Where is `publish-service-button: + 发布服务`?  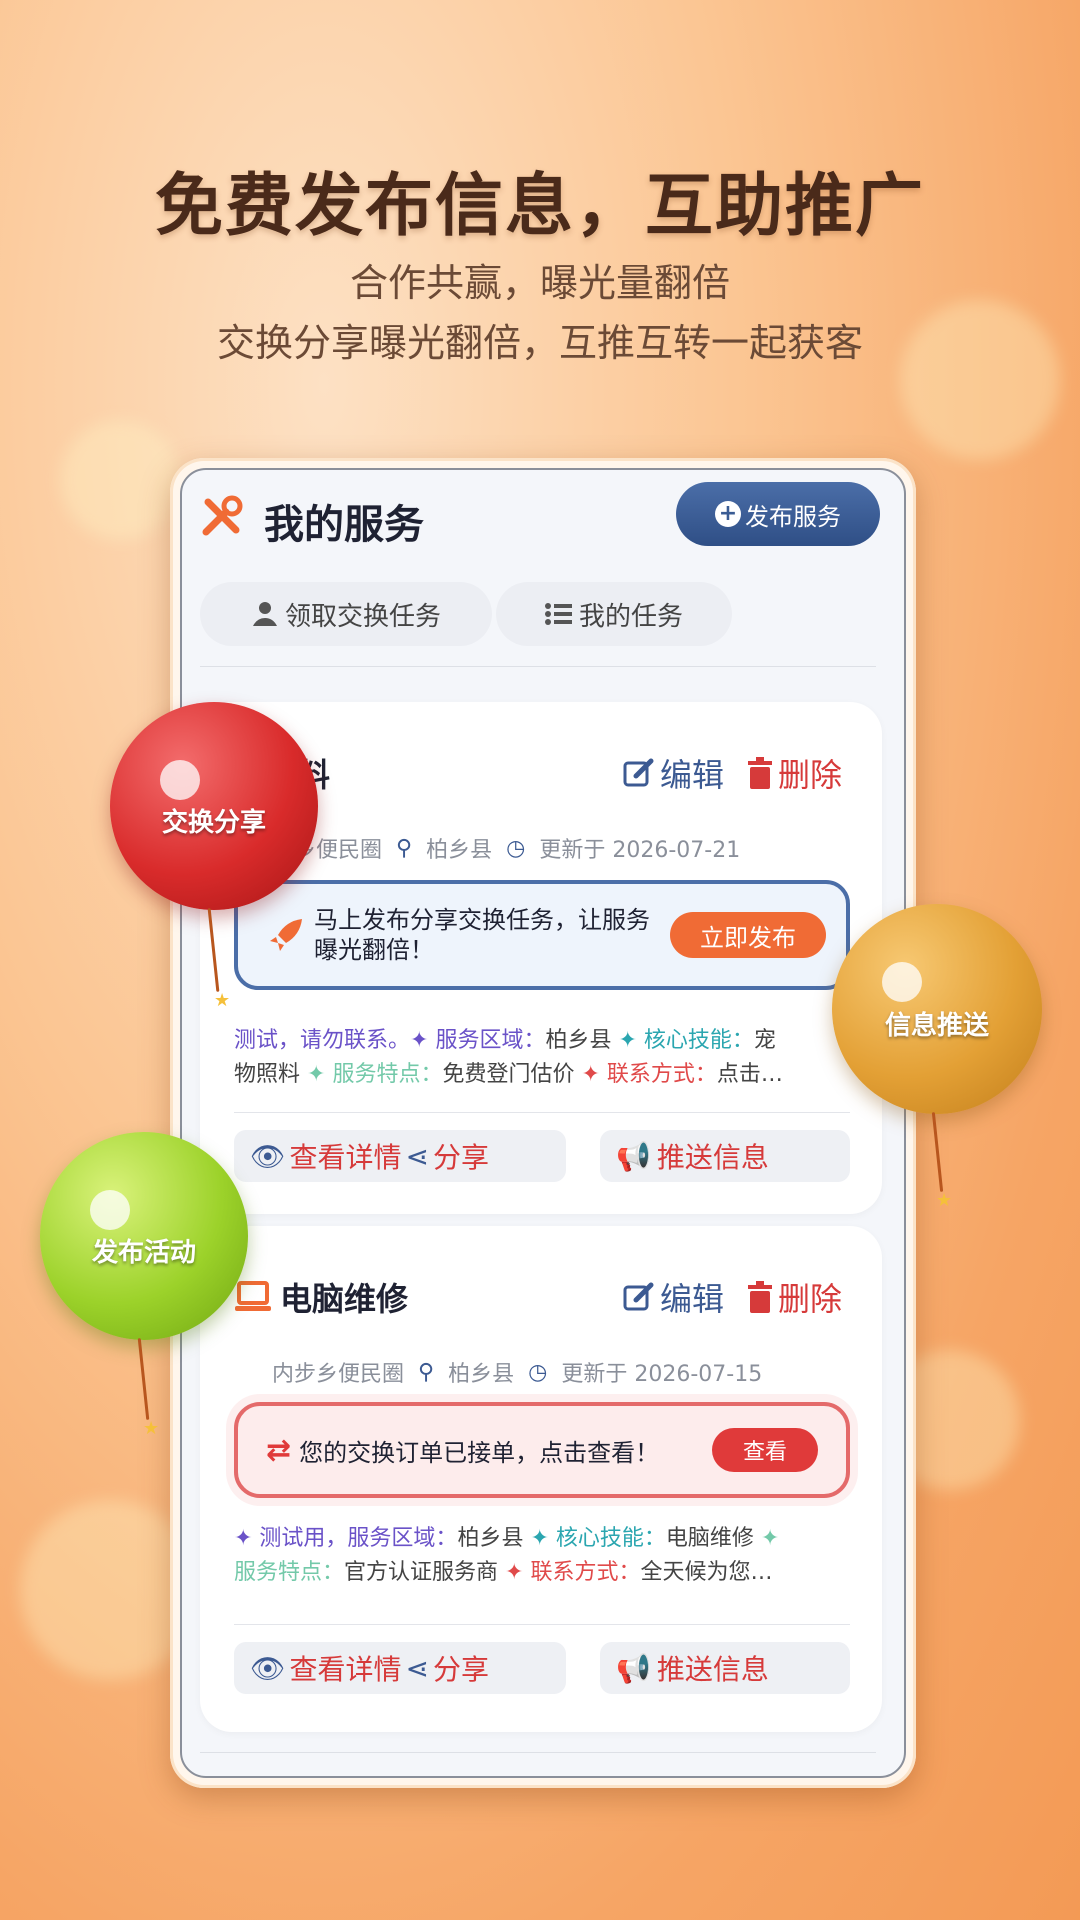 publish-service-button: + 发布服务 is located at coordinates (778, 514).